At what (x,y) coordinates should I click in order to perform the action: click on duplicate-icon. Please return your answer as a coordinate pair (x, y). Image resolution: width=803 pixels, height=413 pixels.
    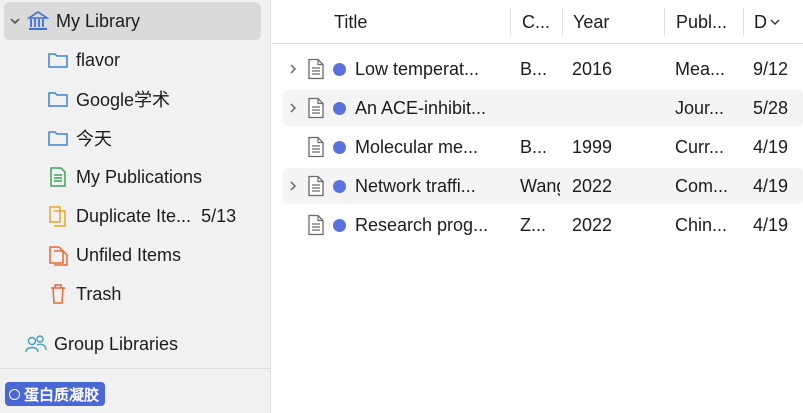
    Looking at the image, I should click on (58, 216).